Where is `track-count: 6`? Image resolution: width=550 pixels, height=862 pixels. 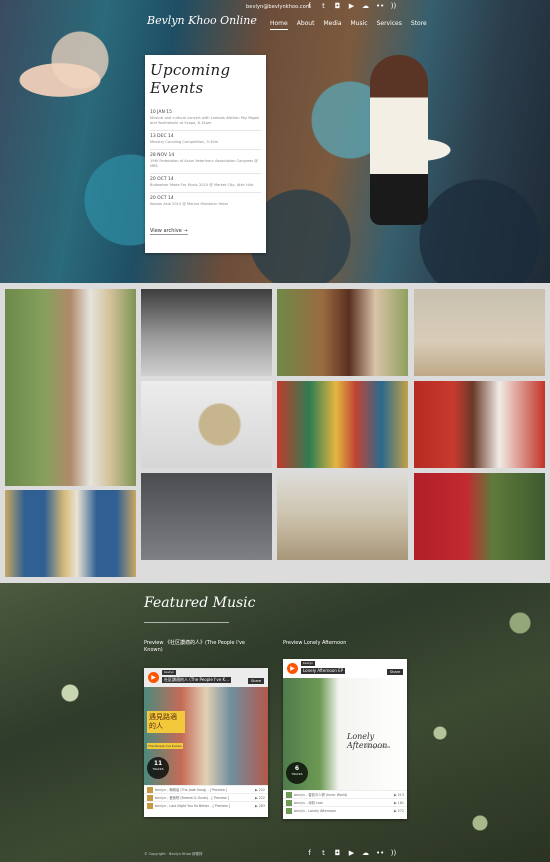
track-count: 6 is located at coordinates (297, 768).